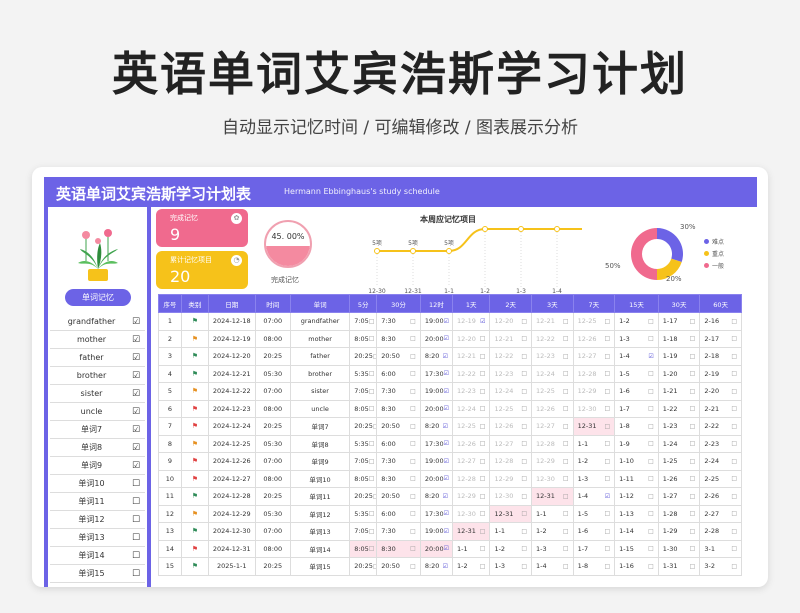 Image resolution: width=800 pixels, height=613 pixels. I want to click on word-list-item: 单词13 ☐, so click(97, 538).